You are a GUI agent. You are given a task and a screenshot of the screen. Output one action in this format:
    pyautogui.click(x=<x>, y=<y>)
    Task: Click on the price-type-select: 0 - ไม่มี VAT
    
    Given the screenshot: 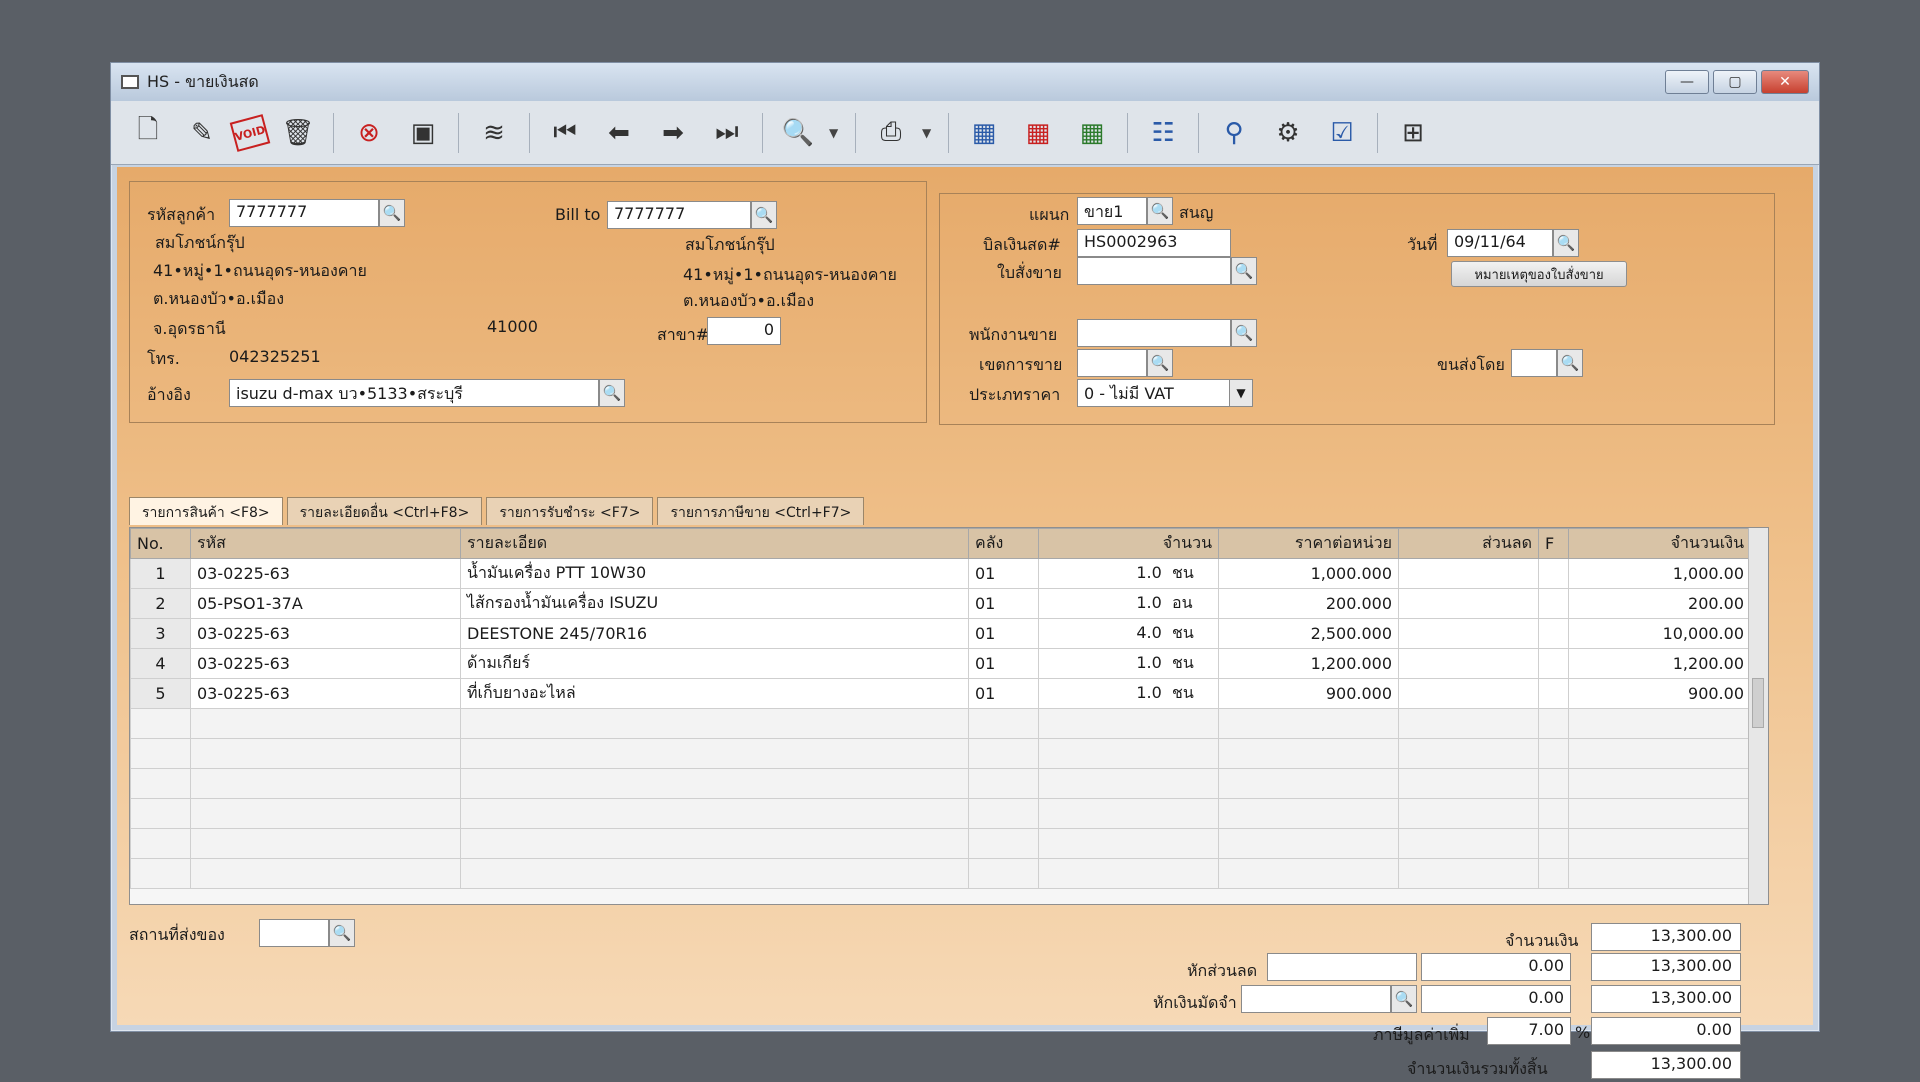 What is the action you would take?
    pyautogui.click(x=1165, y=393)
    